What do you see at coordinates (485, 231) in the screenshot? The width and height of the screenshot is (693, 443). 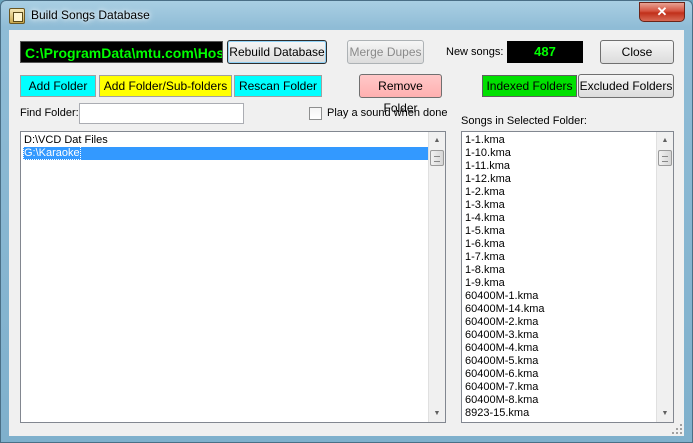 I see `song-list-item-label: 1-5.kma` at bounding box center [485, 231].